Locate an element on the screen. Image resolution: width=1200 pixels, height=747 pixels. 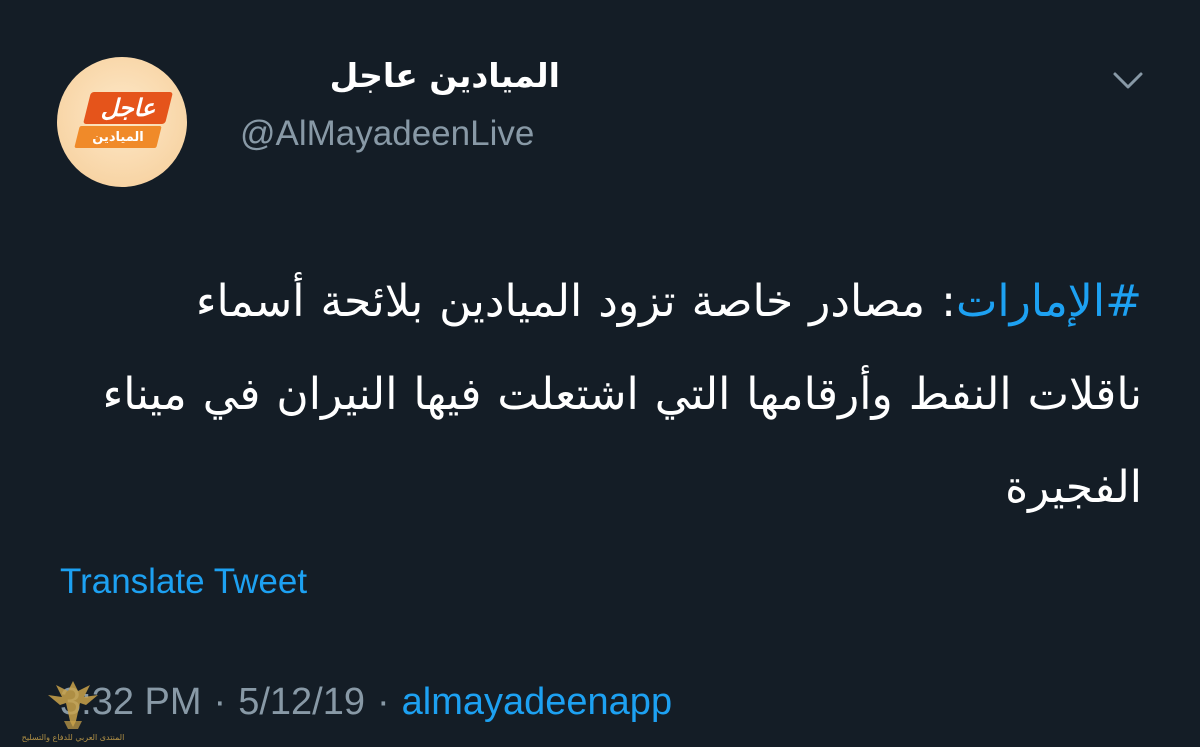
display-name: الميادين عاجل is located at coordinates (400, 76).